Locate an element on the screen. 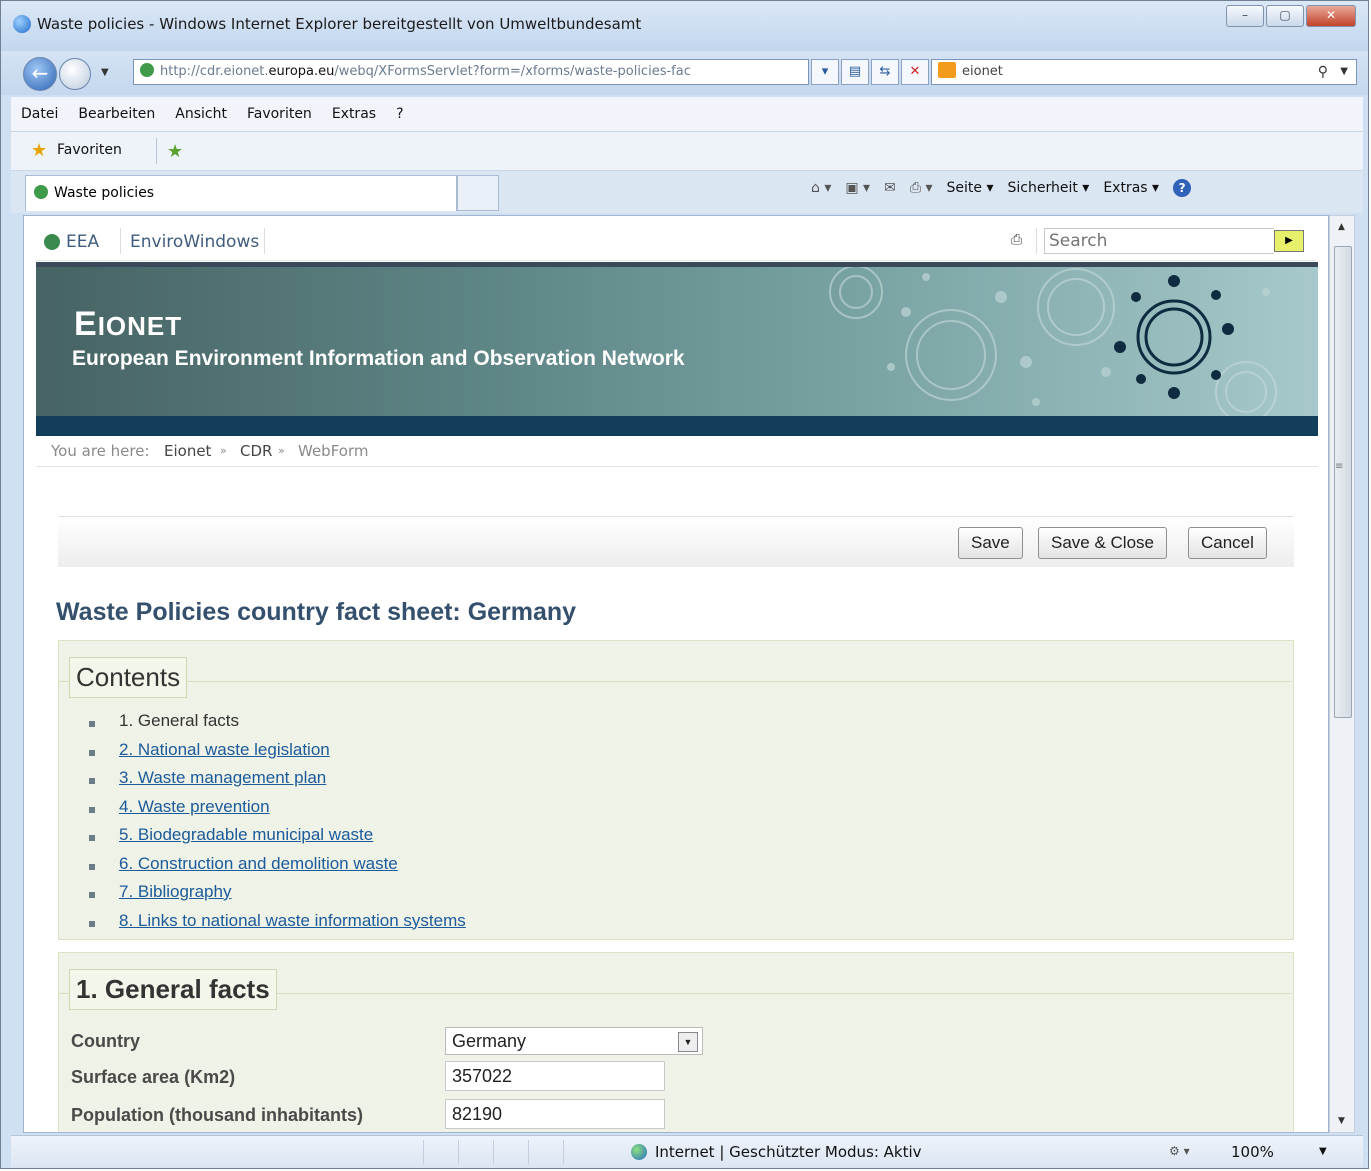 The width and height of the screenshot is (1371, 1171). eea-link: EEA is located at coordinates (82, 242).